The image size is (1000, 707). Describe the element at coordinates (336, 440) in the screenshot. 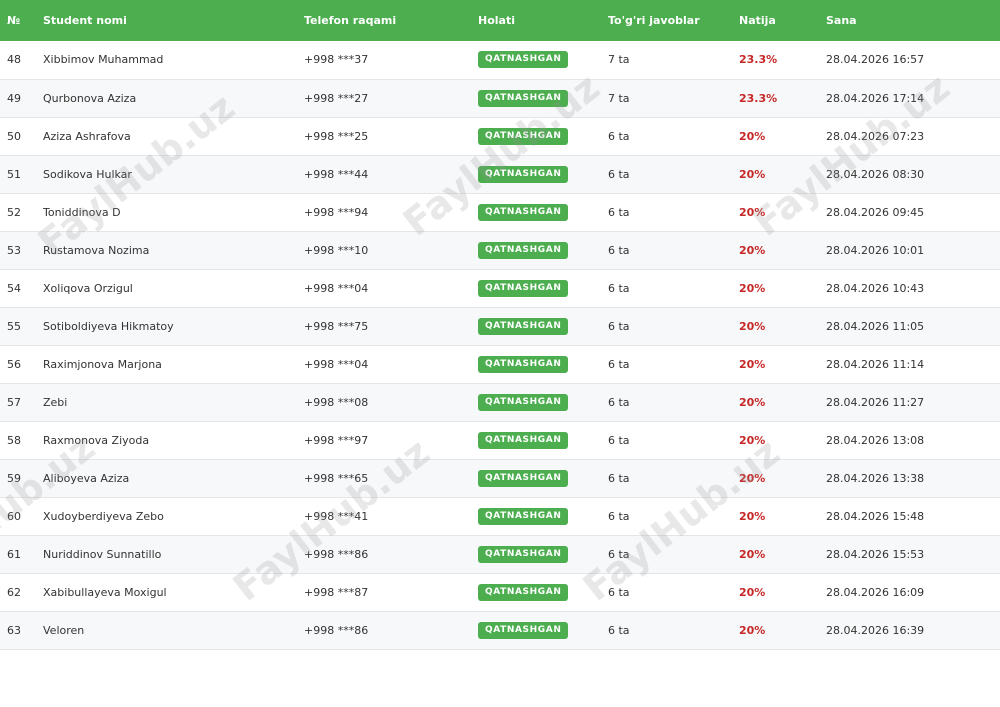

I see `cell-phone: +998 ***97` at that location.